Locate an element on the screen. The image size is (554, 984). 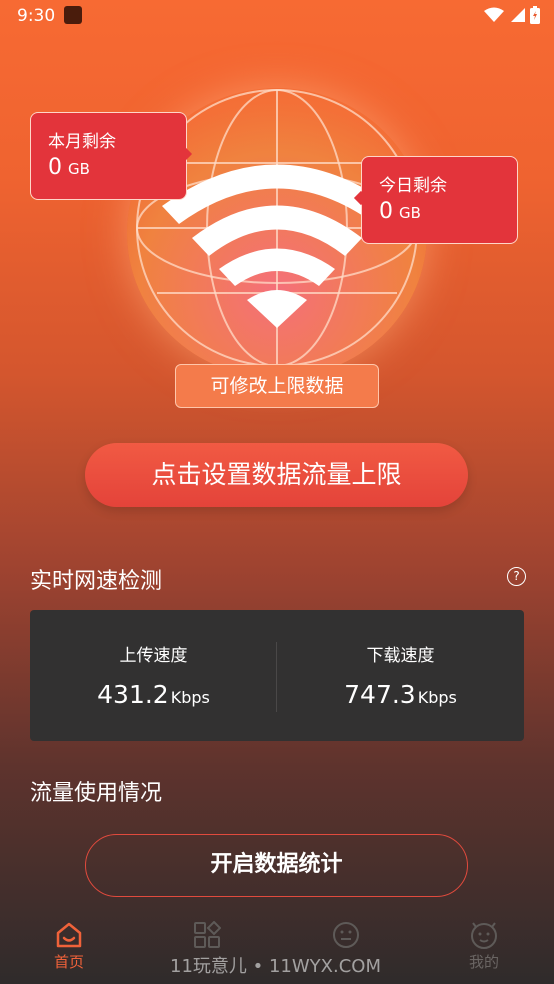
download-speed: 下载速度 747.3 Kbps is located at coordinates (400, 675).